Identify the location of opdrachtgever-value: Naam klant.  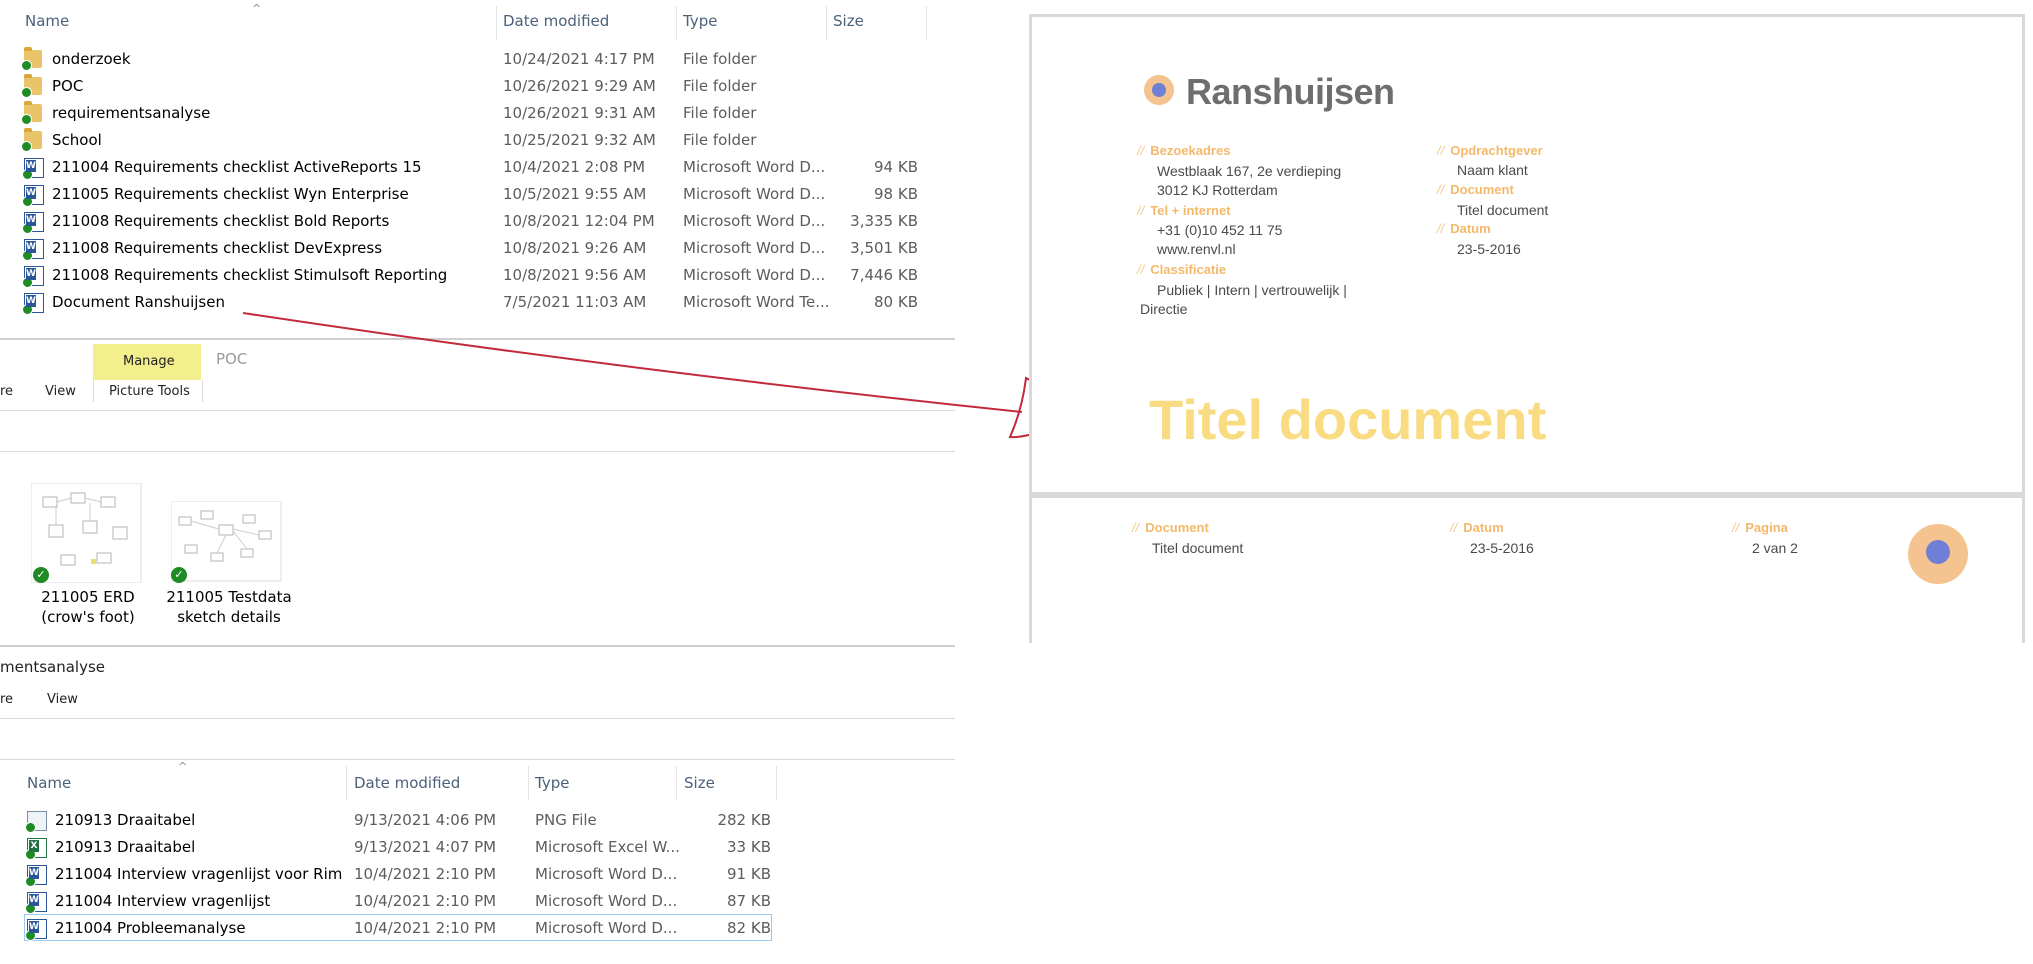
(1492, 170).